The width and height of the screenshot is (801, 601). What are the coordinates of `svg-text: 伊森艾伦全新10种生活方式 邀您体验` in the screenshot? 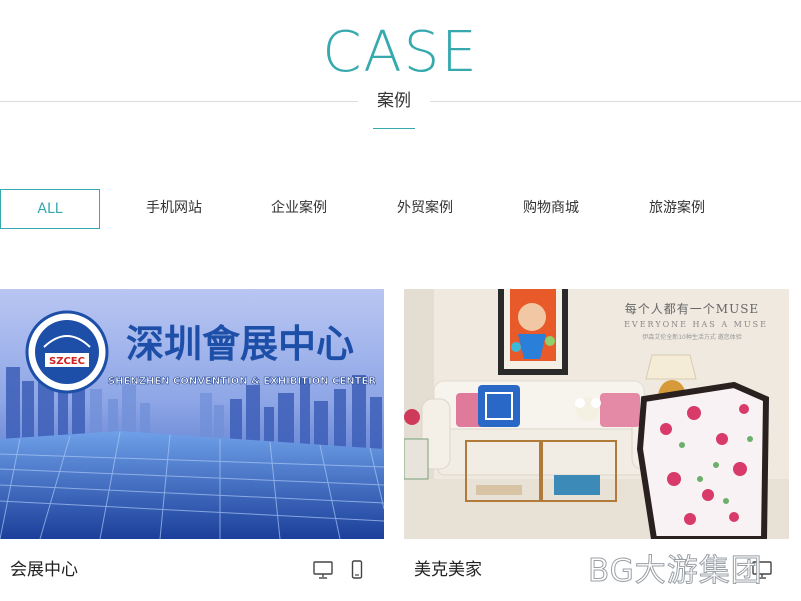 It's located at (692, 337).